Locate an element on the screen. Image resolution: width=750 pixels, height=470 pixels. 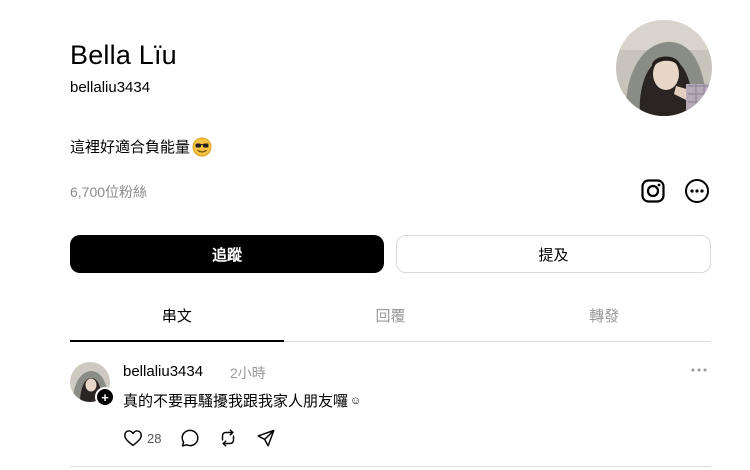
send-icon is located at coordinates (266, 438).